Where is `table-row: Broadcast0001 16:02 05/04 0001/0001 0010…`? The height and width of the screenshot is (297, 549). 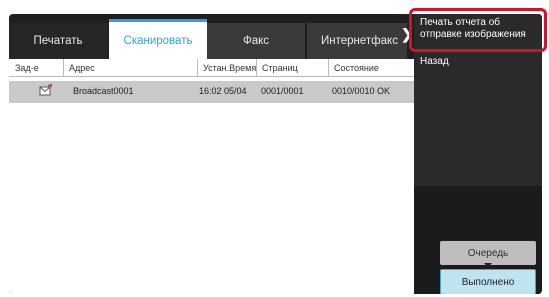
table-row: Broadcast0001 16:02 05/04 0001/0001 0010… is located at coordinates (211, 92).